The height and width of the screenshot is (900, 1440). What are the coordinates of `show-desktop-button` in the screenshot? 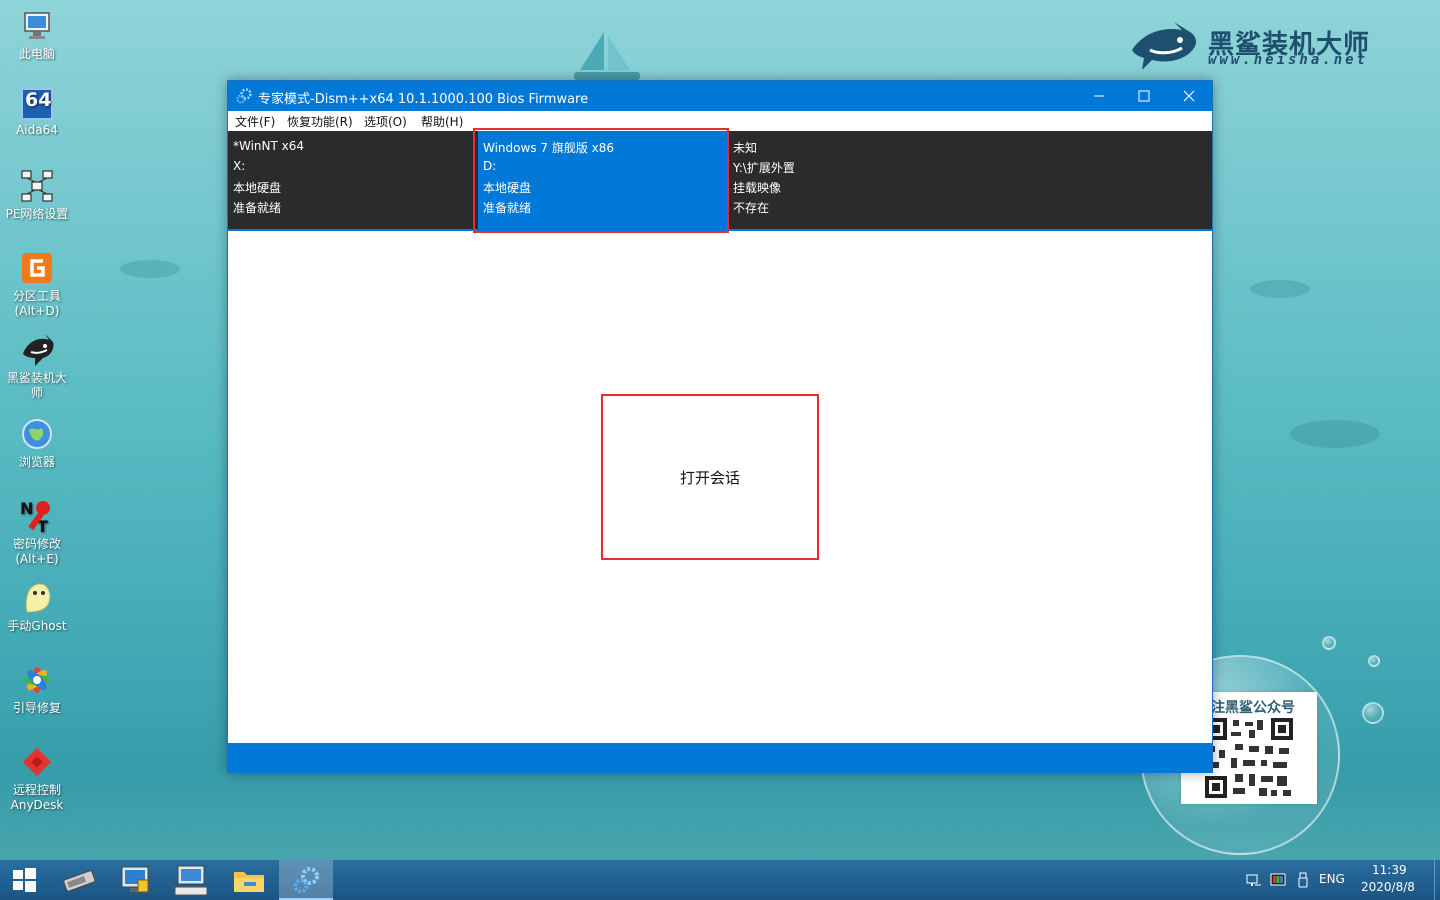 It's located at (1437, 880).